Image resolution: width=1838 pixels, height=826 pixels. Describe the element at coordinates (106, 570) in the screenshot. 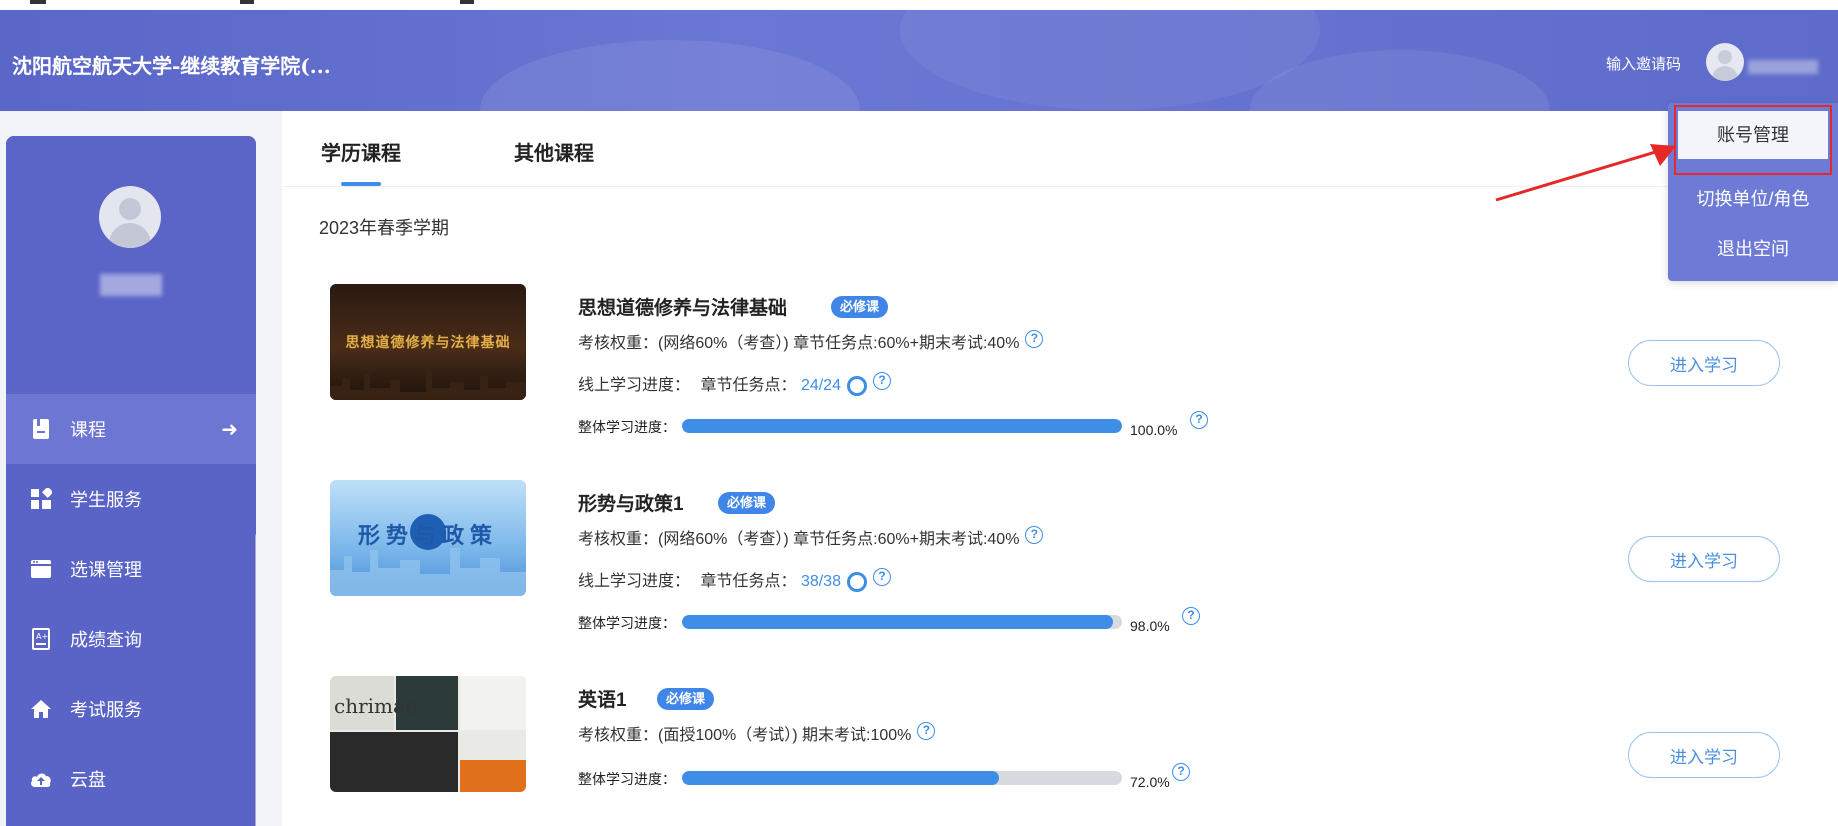

I see `sidebar-item-label: 选课管理` at that location.